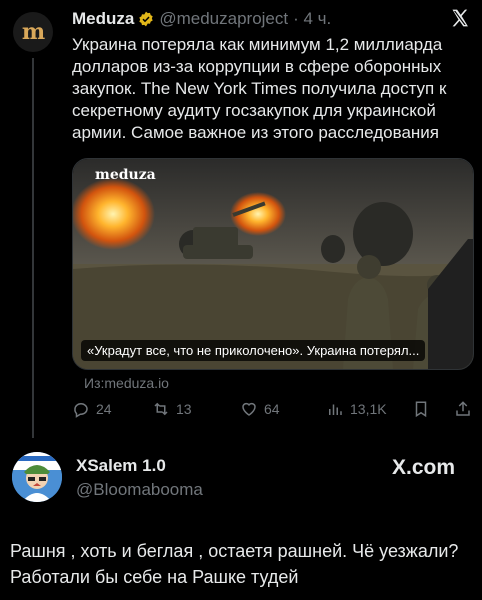 The width and height of the screenshot is (482, 600). Describe the element at coordinates (424, 467) in the screenshot. I see `platform-label: X.com` at that location.